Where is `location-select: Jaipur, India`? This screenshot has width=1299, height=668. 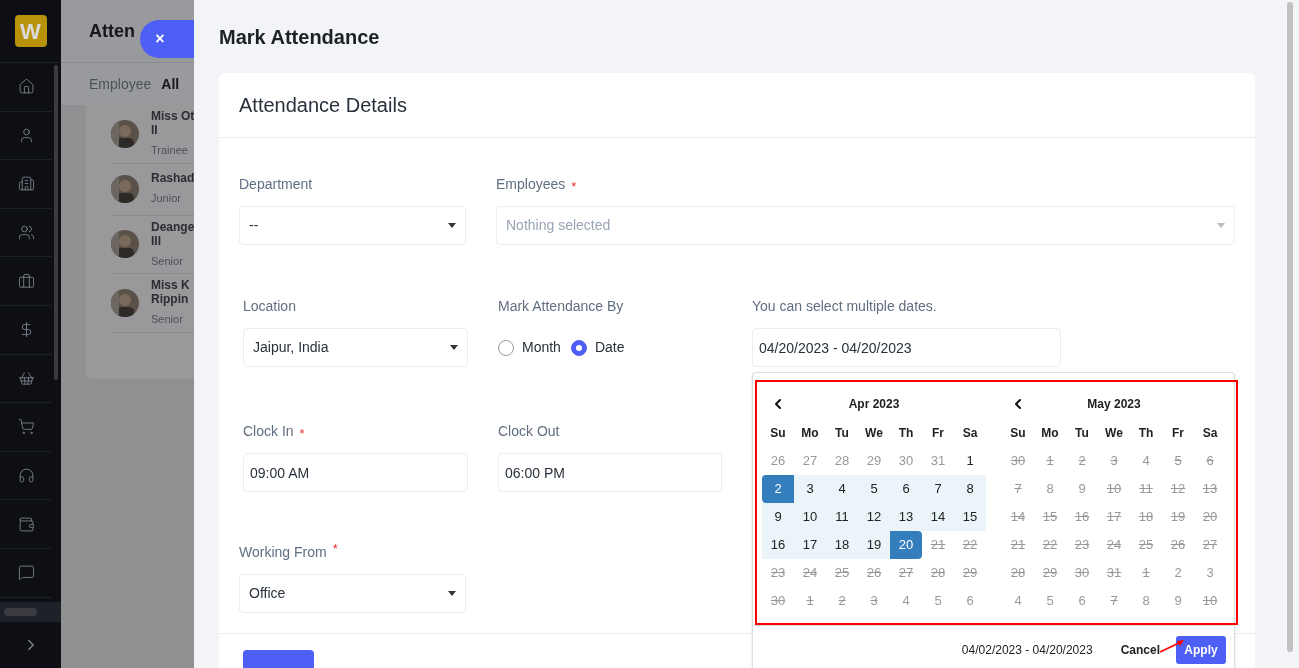 location-select: Jaipur, India is located at coordinates (355, 347).